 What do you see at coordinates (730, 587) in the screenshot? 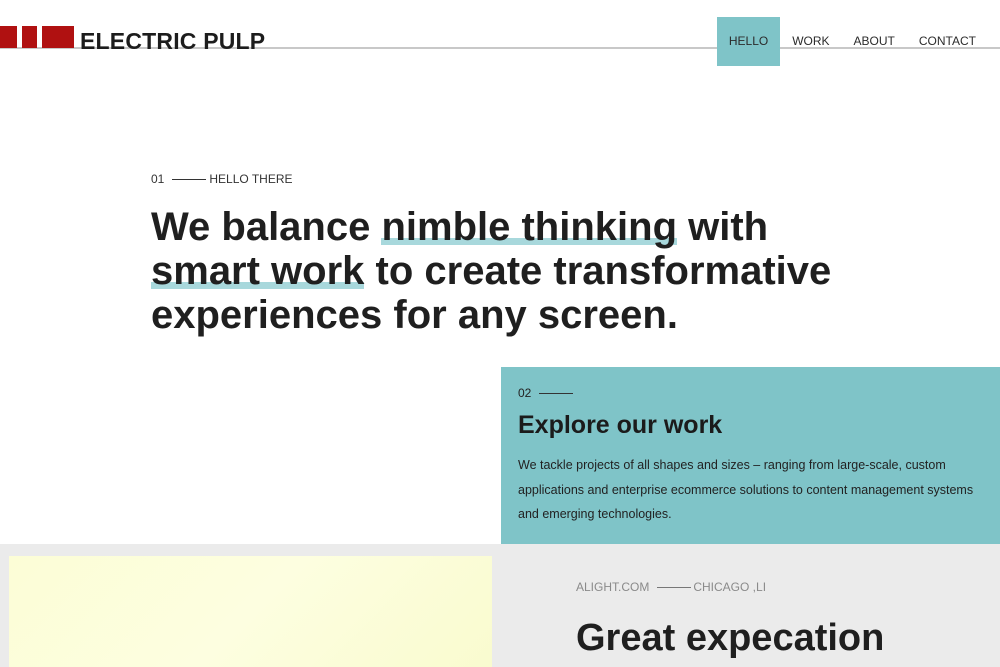
I see `project-location: CHICAGO ,LI` at bounding box center [730, 587].